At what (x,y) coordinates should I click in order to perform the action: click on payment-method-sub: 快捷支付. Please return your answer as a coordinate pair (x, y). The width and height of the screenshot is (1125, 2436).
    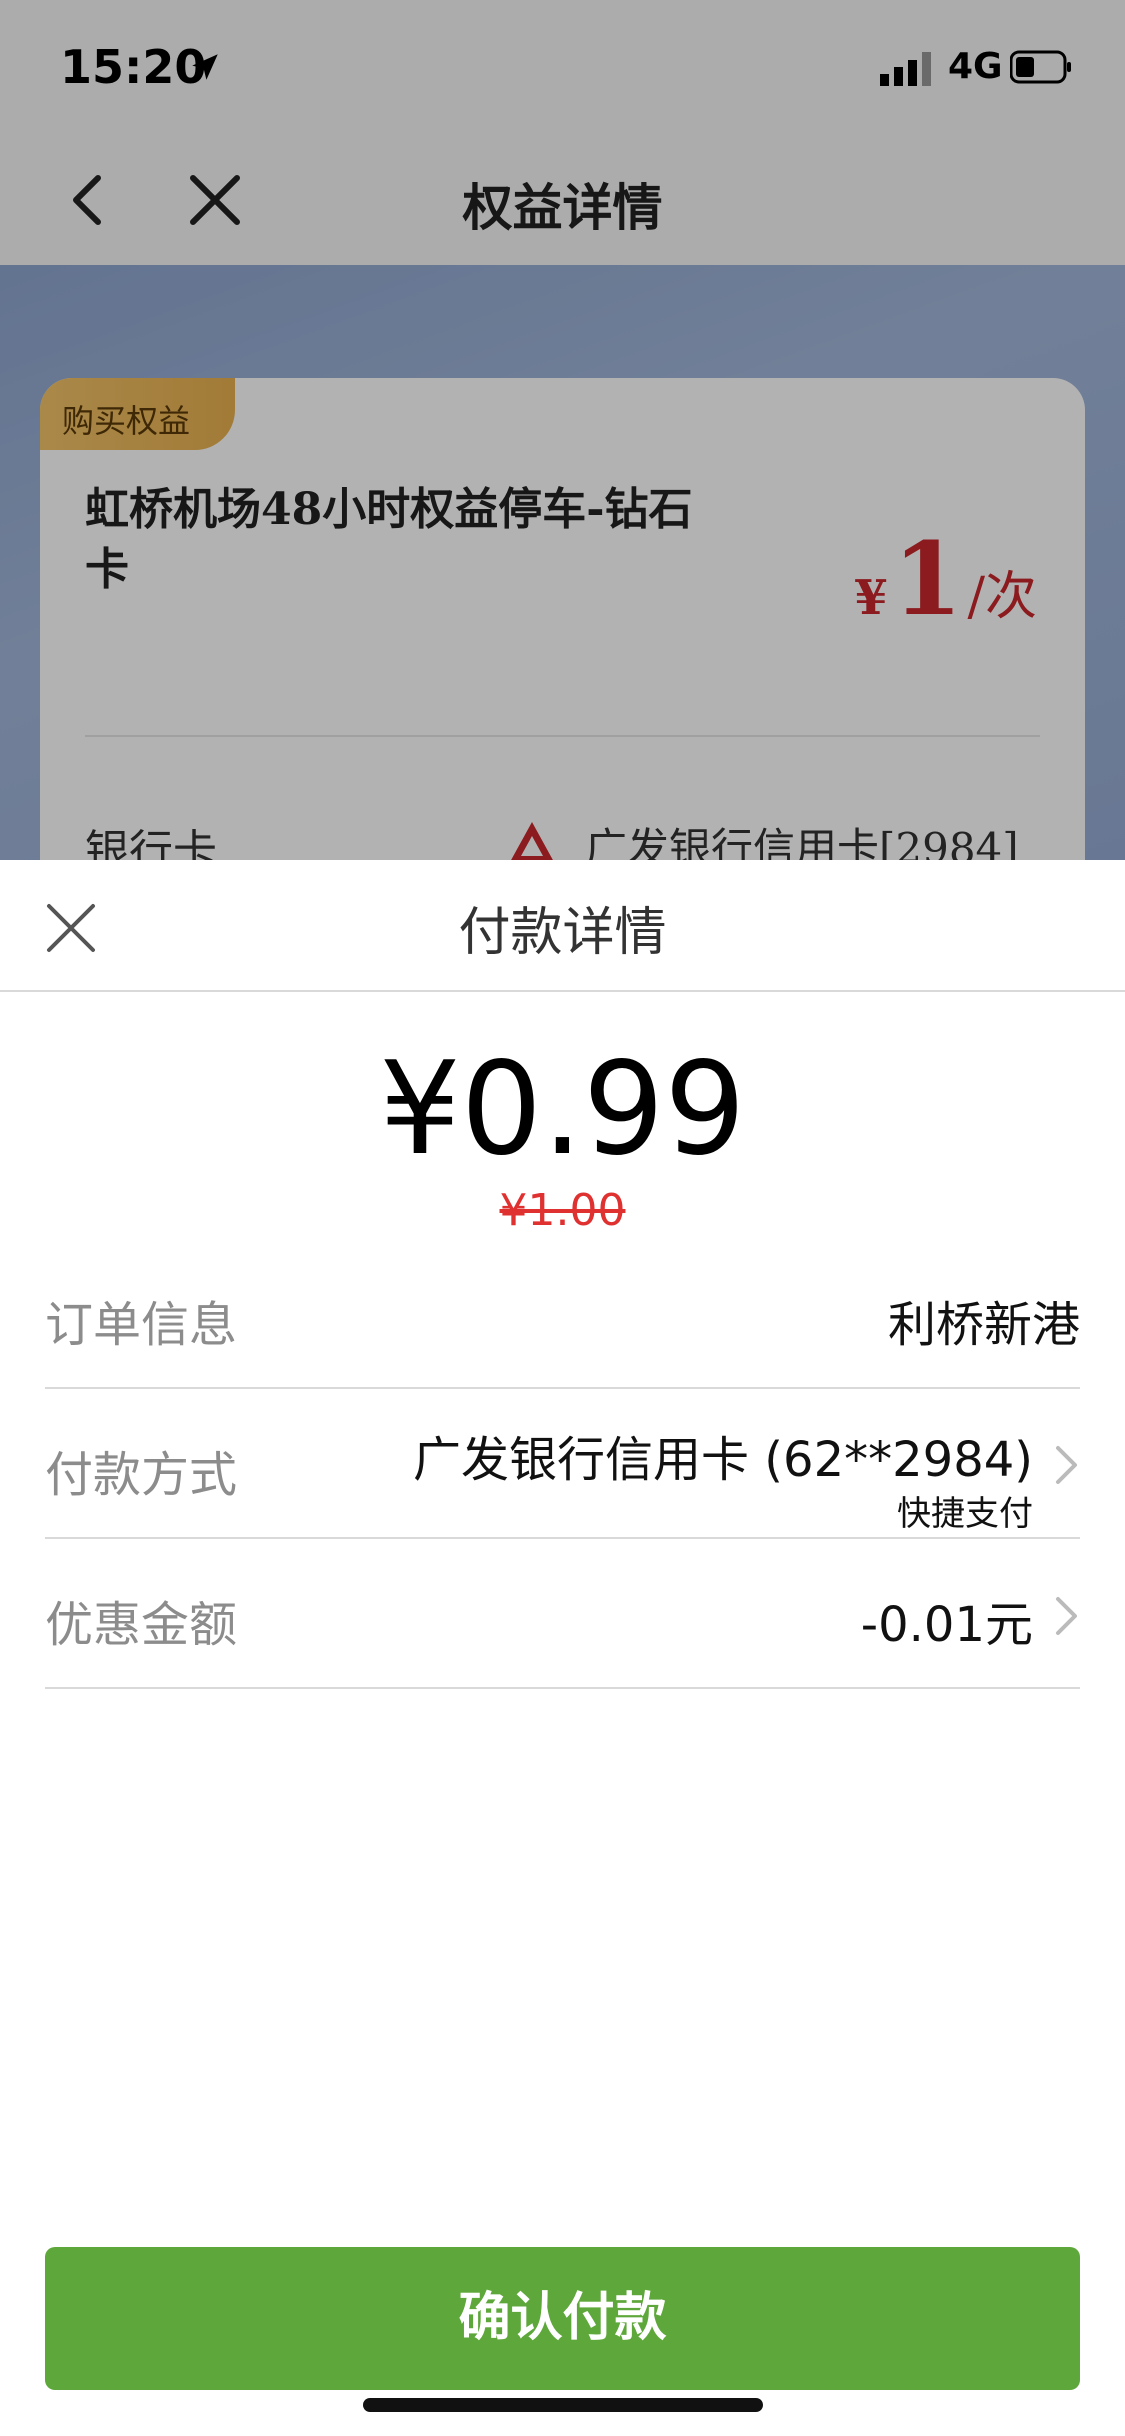
    Looking at the image, I should click on (965, 1514).